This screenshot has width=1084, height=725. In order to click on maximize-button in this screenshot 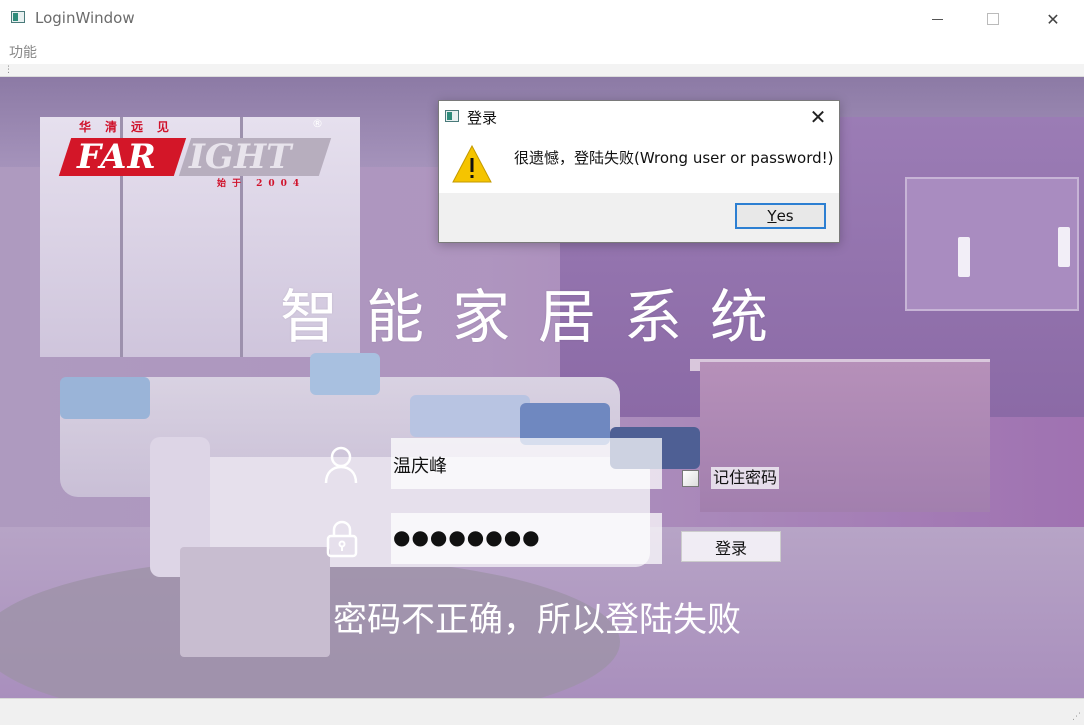, I will do `click(993, 19)`.